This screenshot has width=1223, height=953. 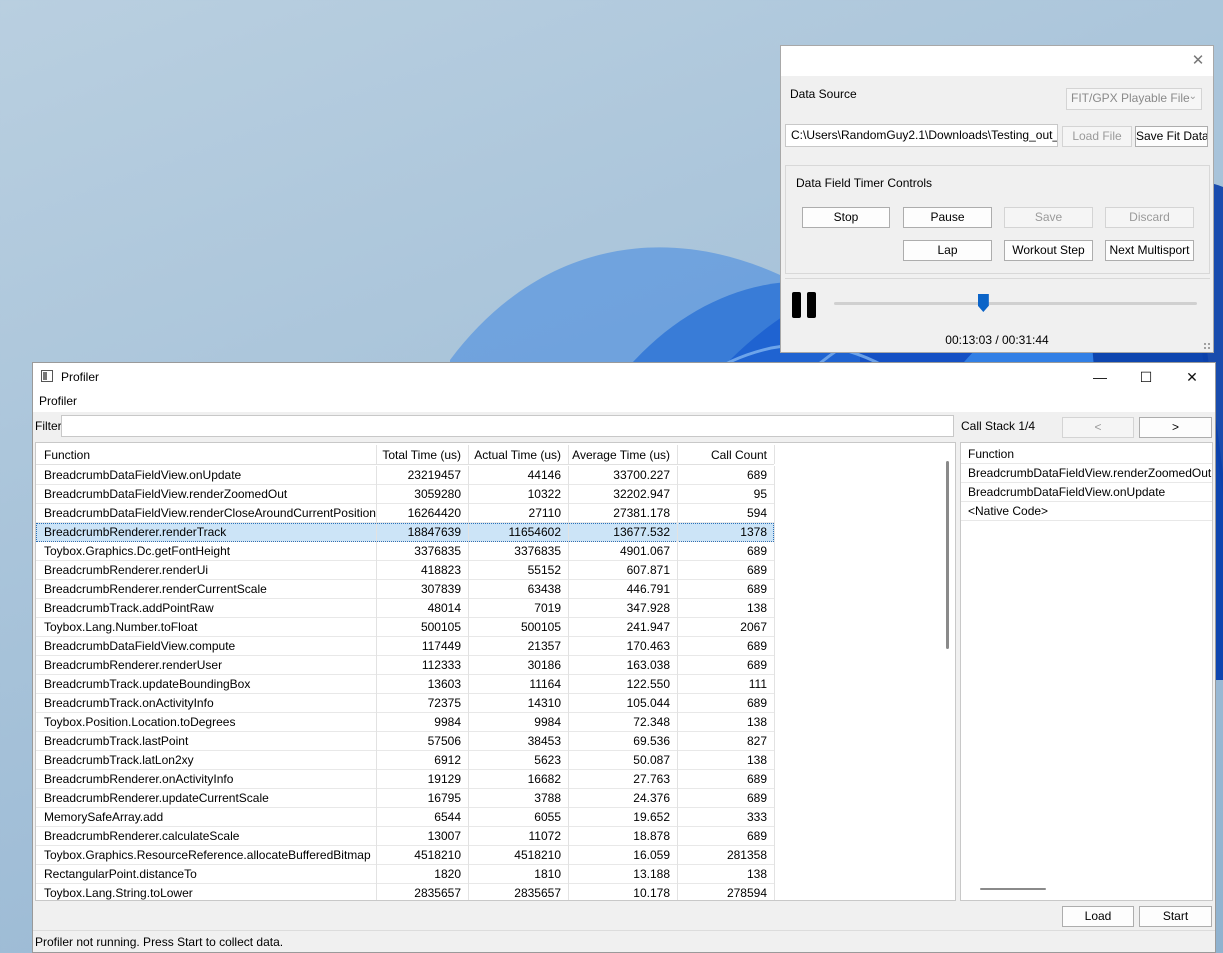 What do you see at coordinates (624, 401) in the screenshot?
I see `menubar: Profiler` at bounding box center [624, 401].